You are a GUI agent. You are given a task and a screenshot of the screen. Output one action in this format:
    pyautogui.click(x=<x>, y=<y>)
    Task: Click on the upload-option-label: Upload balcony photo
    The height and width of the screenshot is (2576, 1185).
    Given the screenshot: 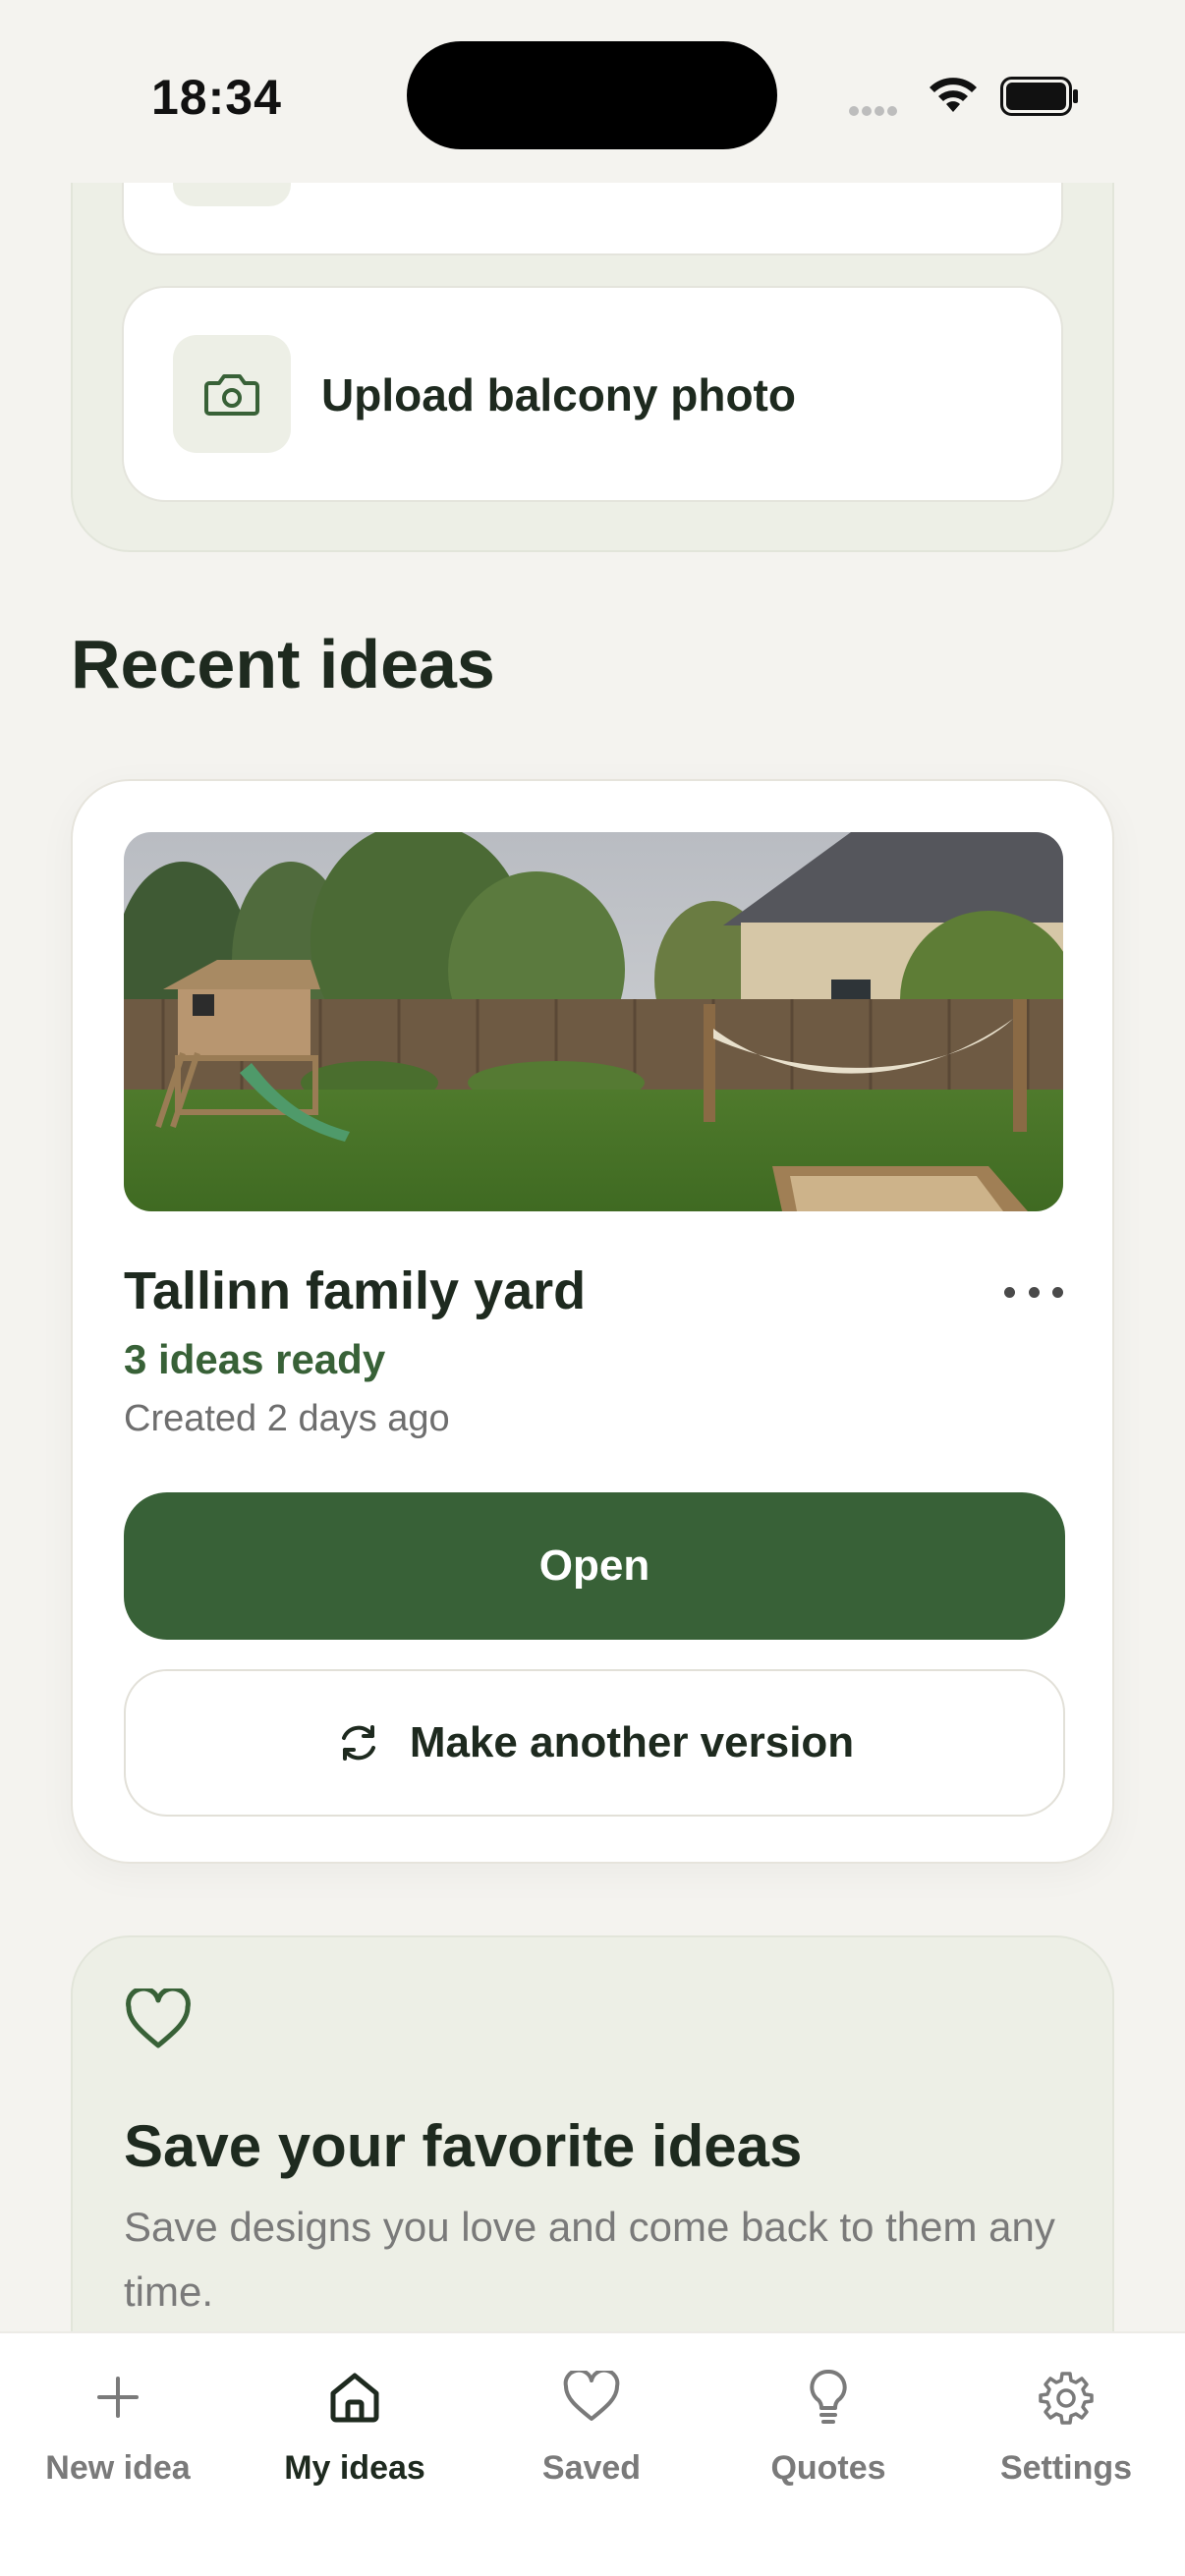 What is the action you would take?
    pyautogui.click(x=559, y=394)
    